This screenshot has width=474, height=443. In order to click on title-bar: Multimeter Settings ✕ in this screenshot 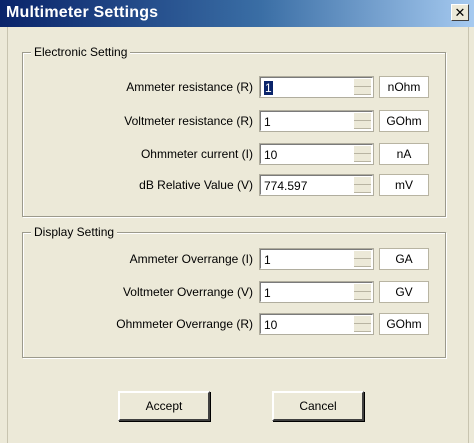, I will do `click(237, 13)`.